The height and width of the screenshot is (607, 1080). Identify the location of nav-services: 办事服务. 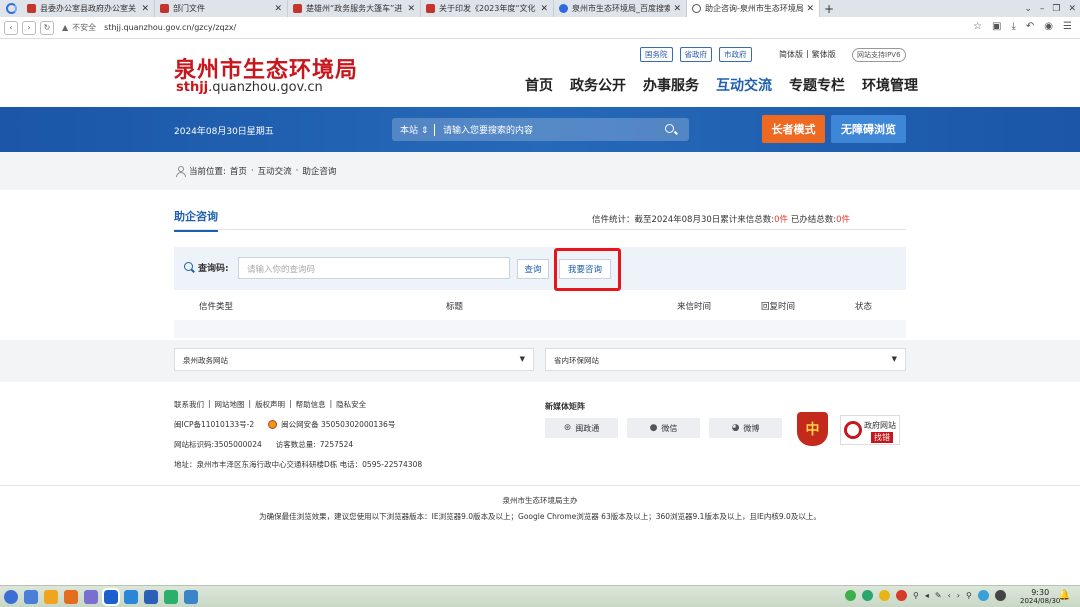
(671, 85).